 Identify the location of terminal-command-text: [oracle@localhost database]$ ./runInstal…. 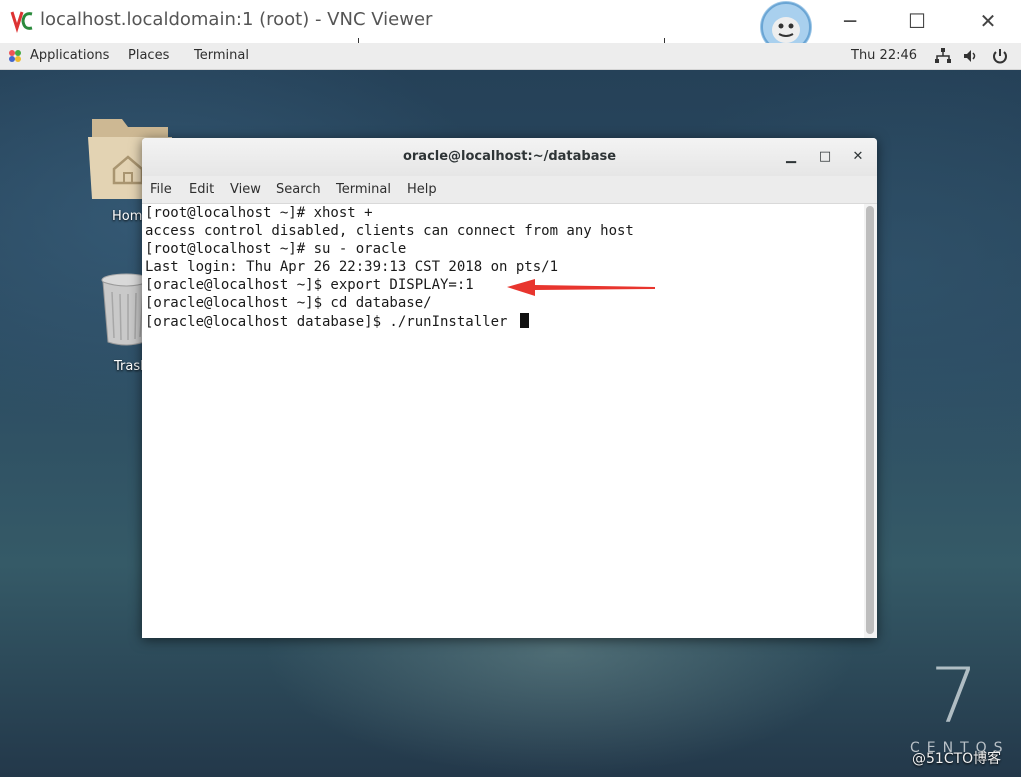
(330, 322).